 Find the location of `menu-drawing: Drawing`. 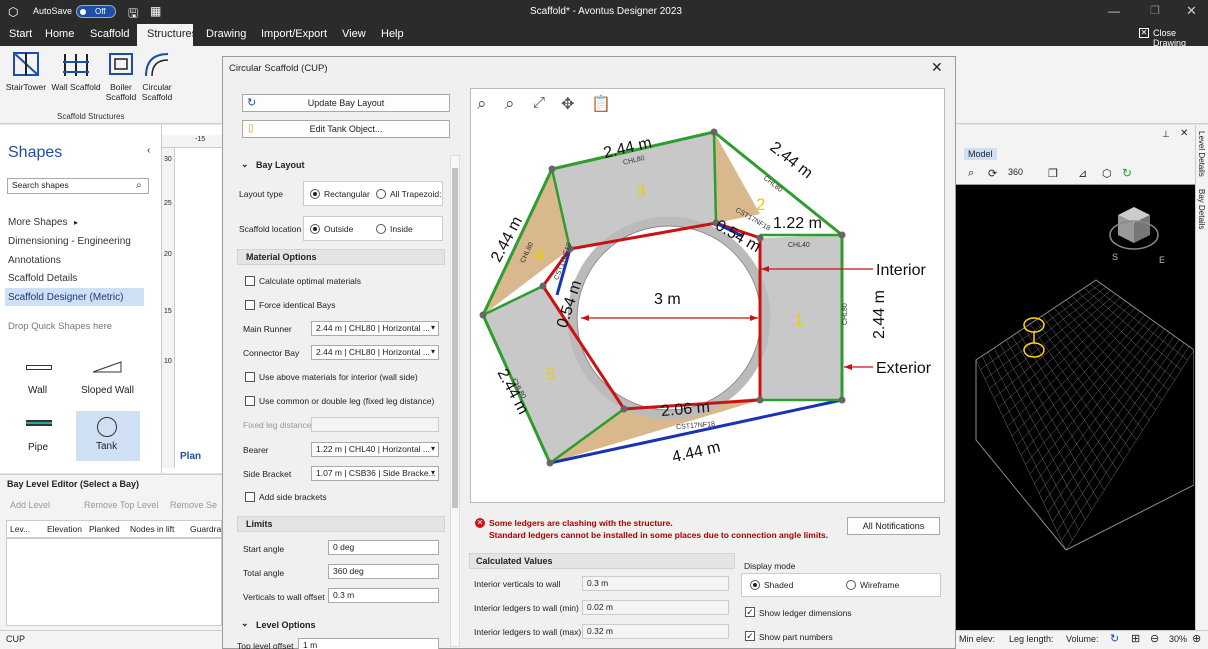

menu-drawing: Drawing is located at coordinates (226, 34).